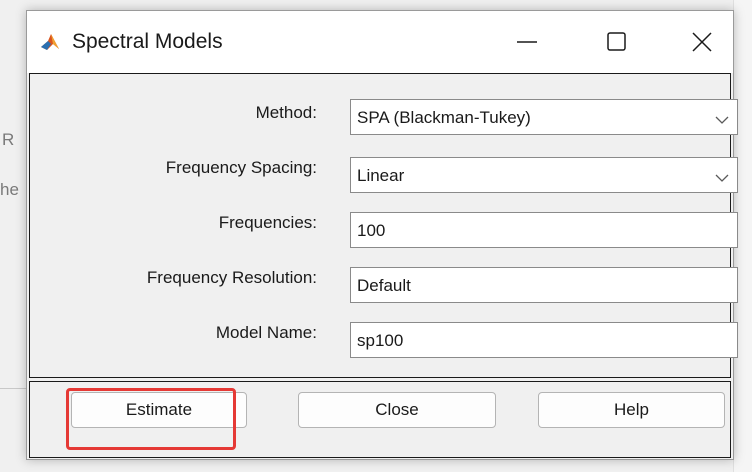 The image size is (752, 472). What do you see at coordinates (147, 41) in the screenshot?
I see `window-title: Spectral Models` at bounding box center [147, 41].